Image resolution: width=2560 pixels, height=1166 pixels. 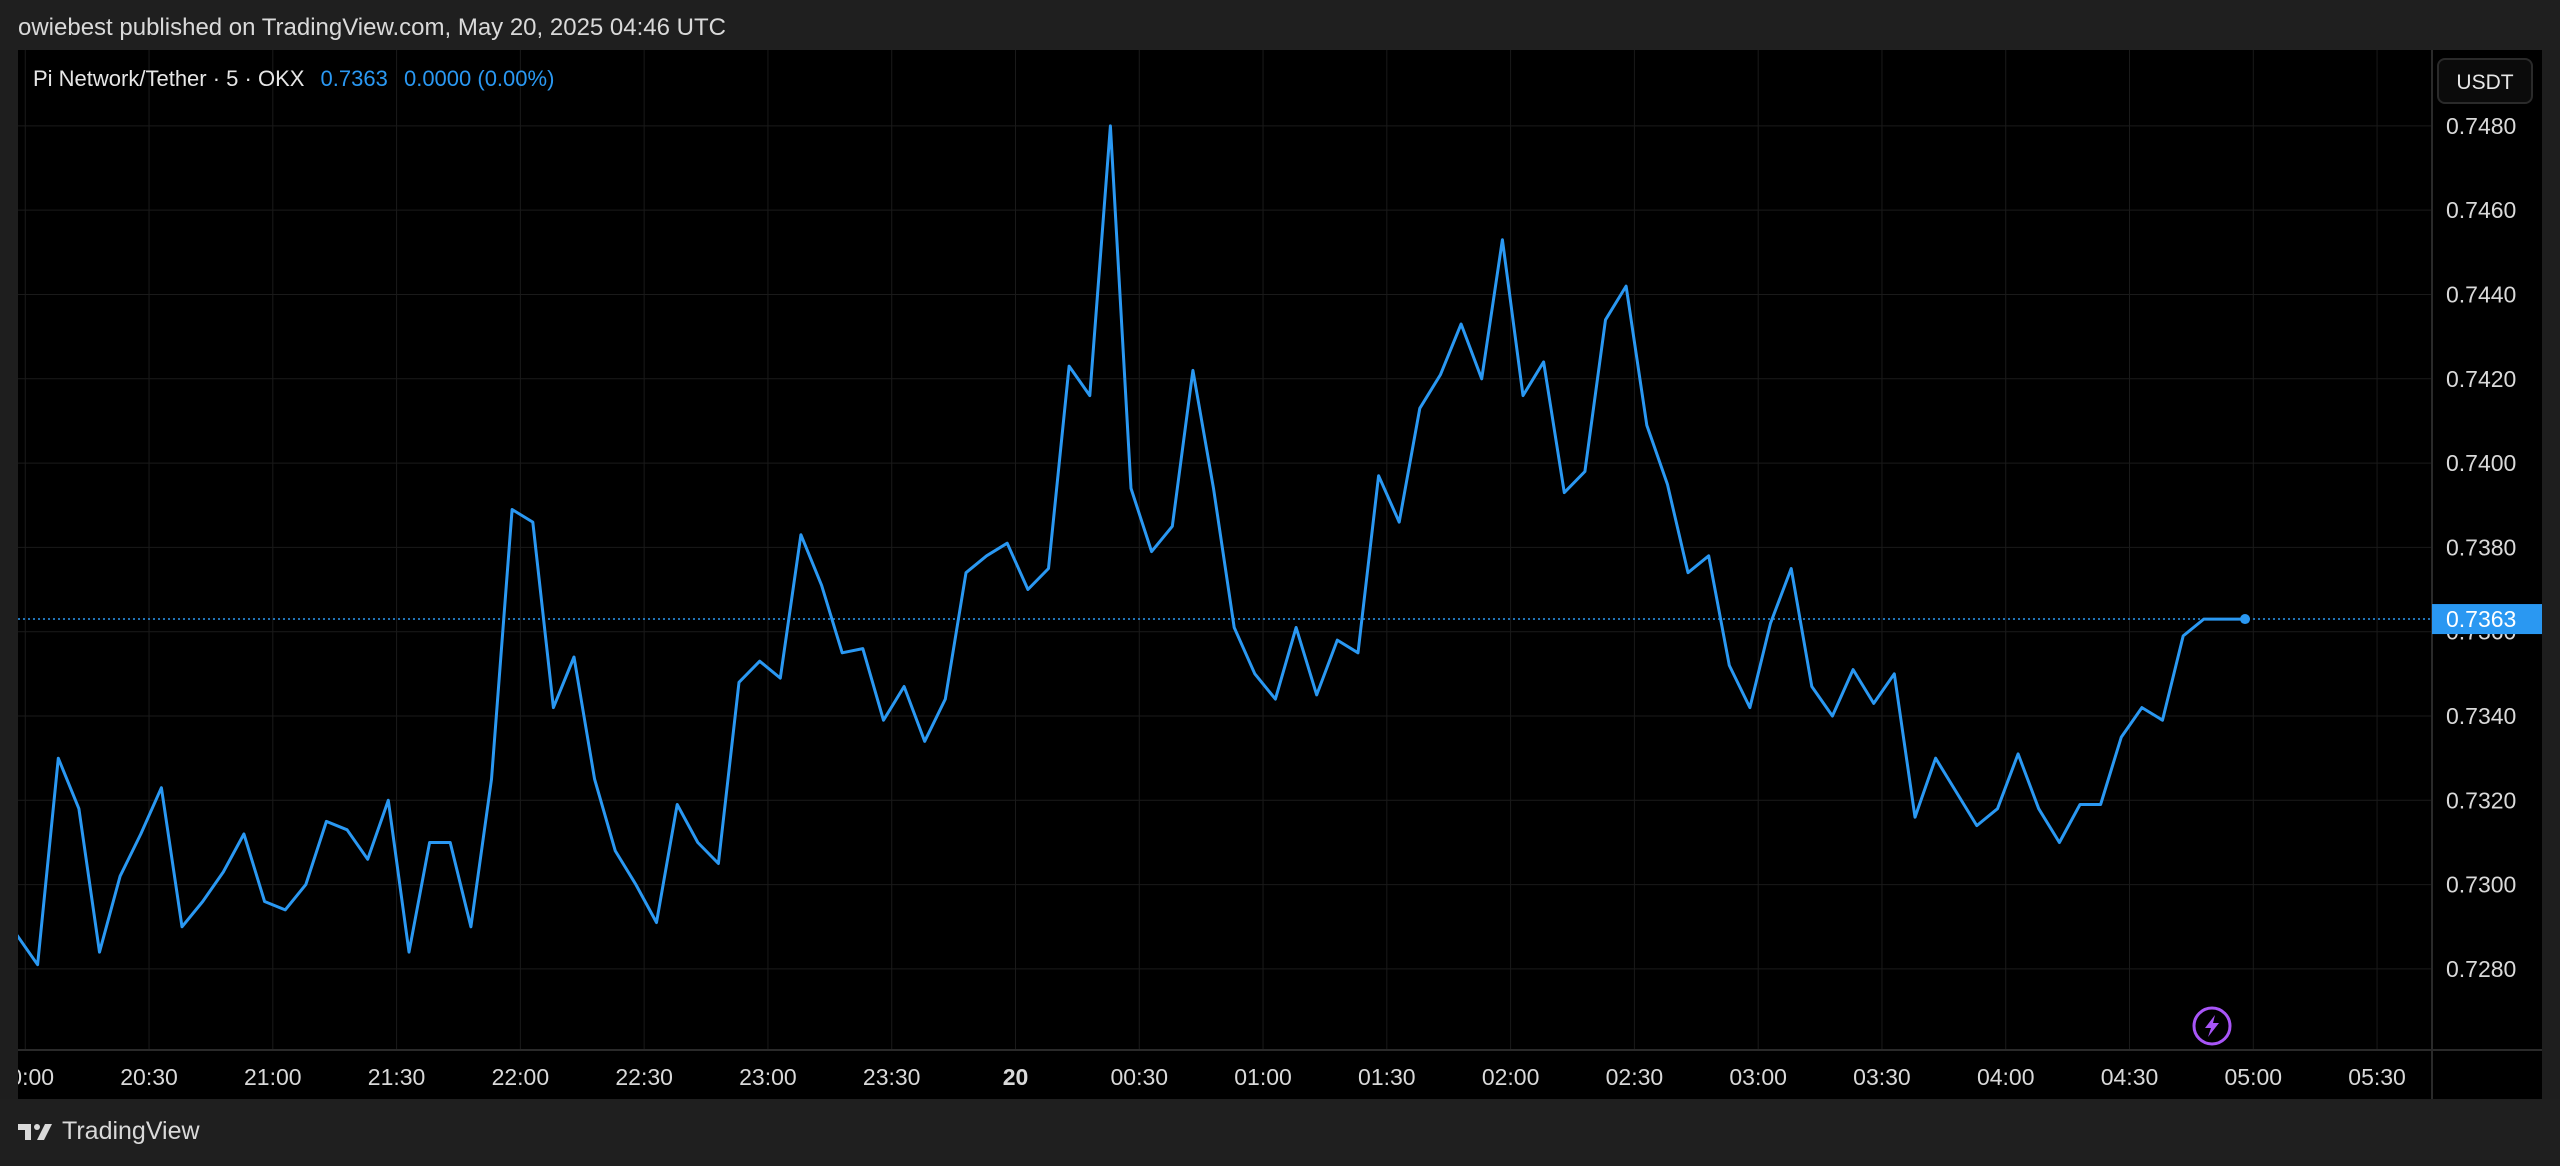 What do you see at coordinates (521, 1077) in the screenshot?
I see `x-tick-label: 22:00` at bounding box center [521, 1077].